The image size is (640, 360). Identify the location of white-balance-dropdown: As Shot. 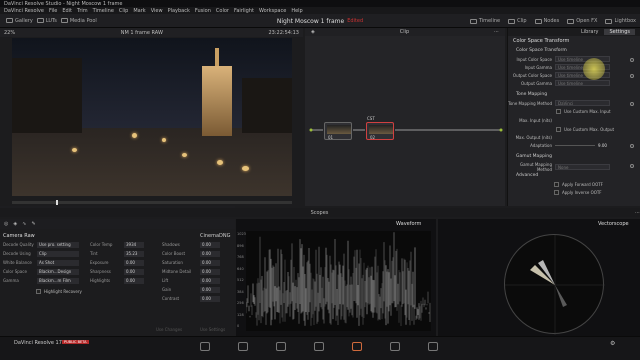
(58, 263).